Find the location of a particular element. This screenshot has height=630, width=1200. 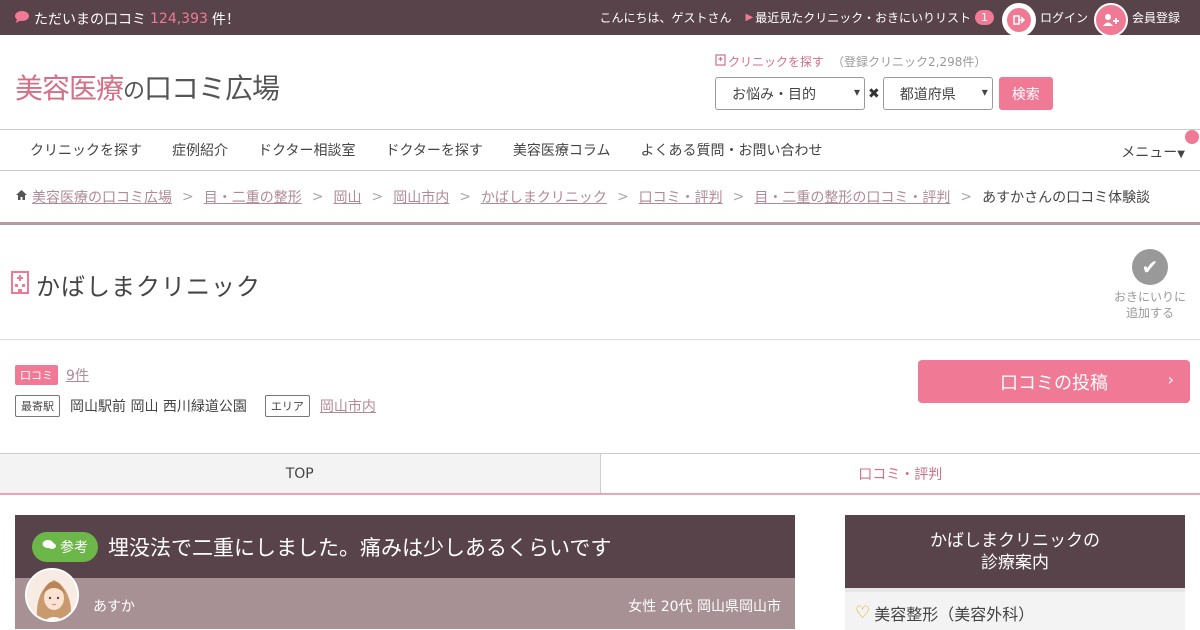

greeting-text: こんにちは、ゲストさん is located at coordinates (665, 18).